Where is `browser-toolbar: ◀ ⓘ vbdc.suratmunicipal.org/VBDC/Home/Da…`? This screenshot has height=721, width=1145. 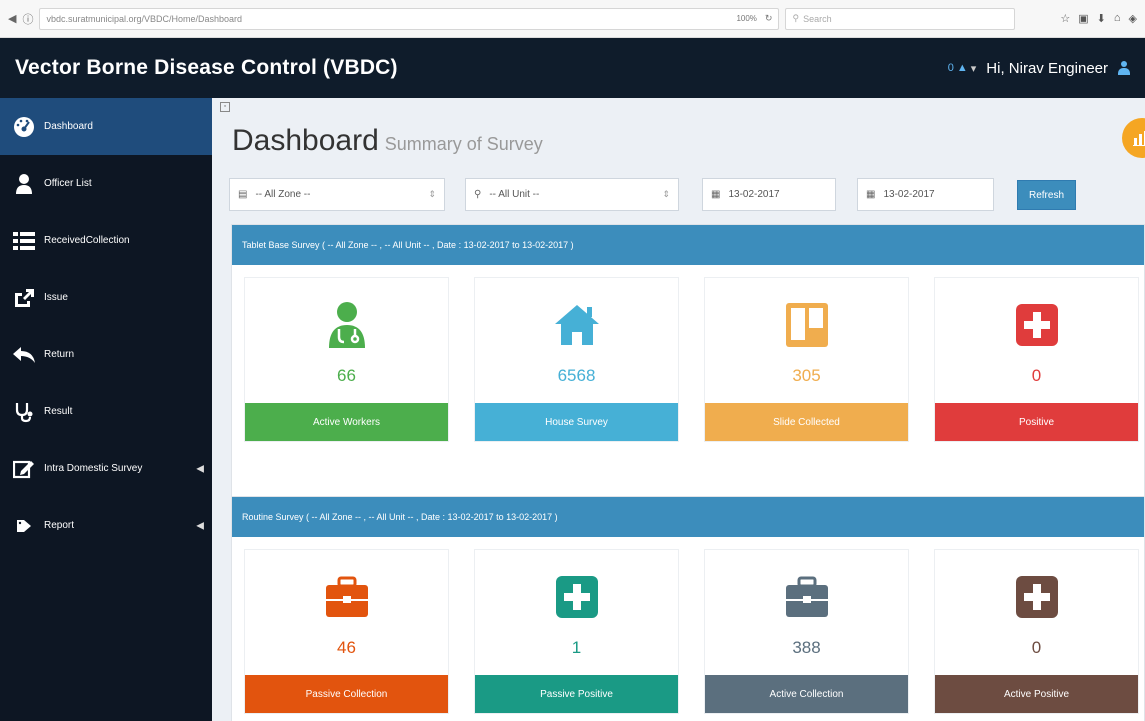 browser-toolbar: ◀ ⓘ vbdc.suratmunicipal.org/VBDC/Home/Da… is located at coordinates (572, 19).